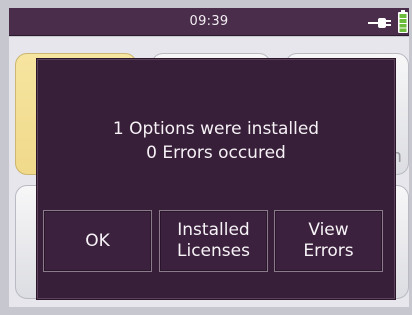 Image resolution: width=412 pixels, height=315 pixels. What do you see at coordinates (216, 153) in the screenshot?
I see `errors-occurred-message: 0 Errors occured` at bounding box center [216, 153].